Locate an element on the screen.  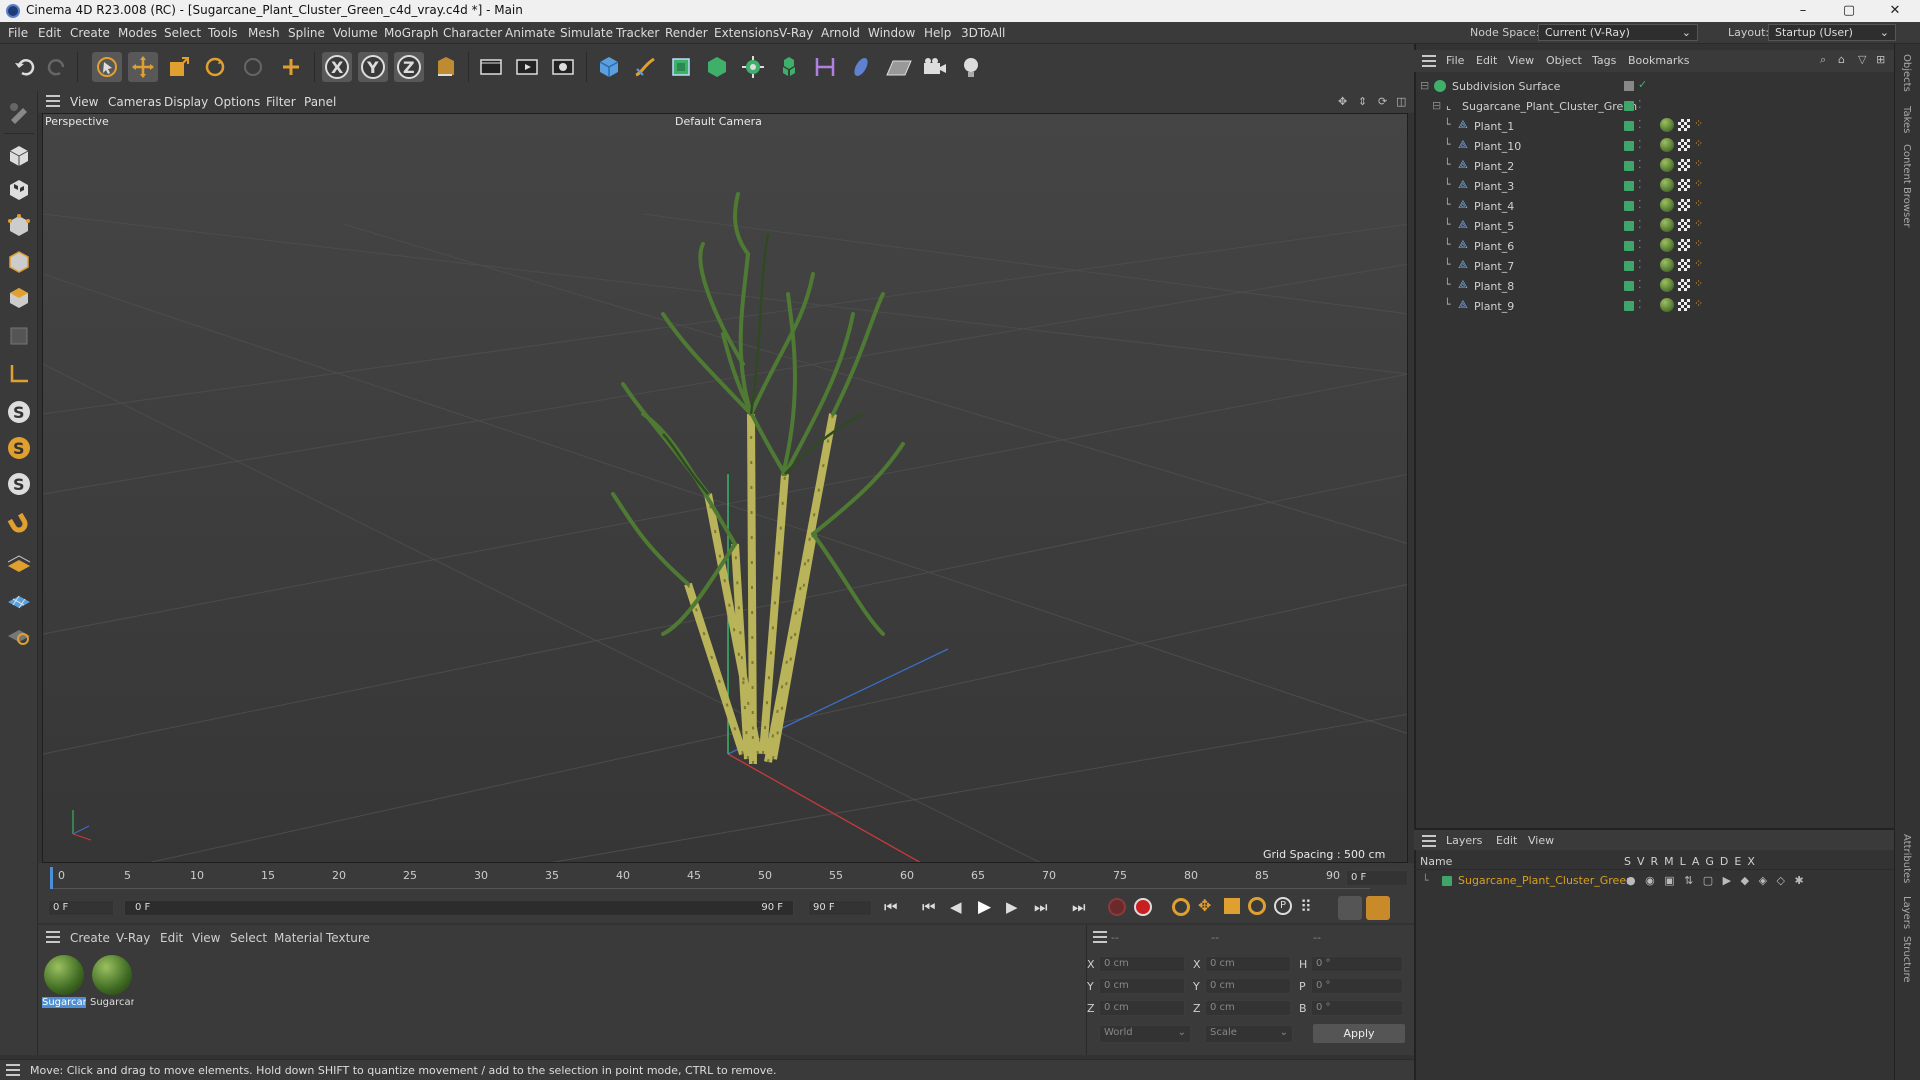
close-button: ✕ is located at coordinates (1895, 11).